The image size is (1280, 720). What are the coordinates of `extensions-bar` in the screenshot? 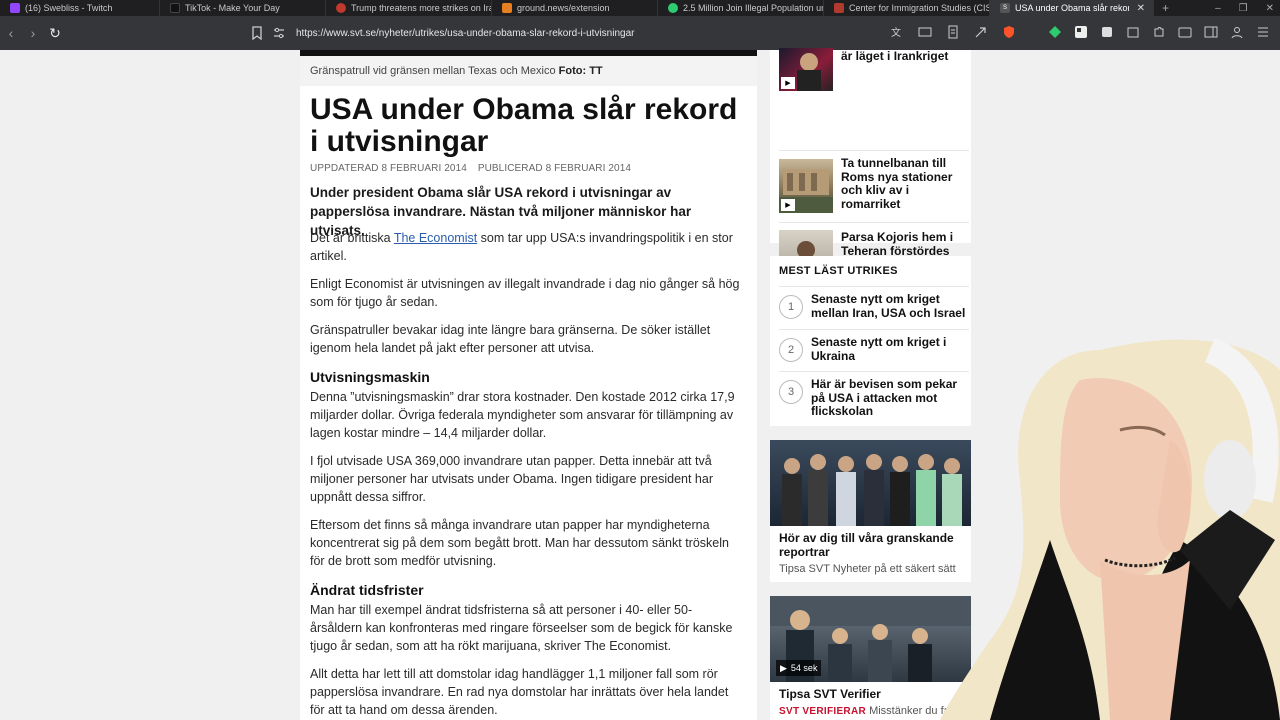 It's located at (1159, 32).